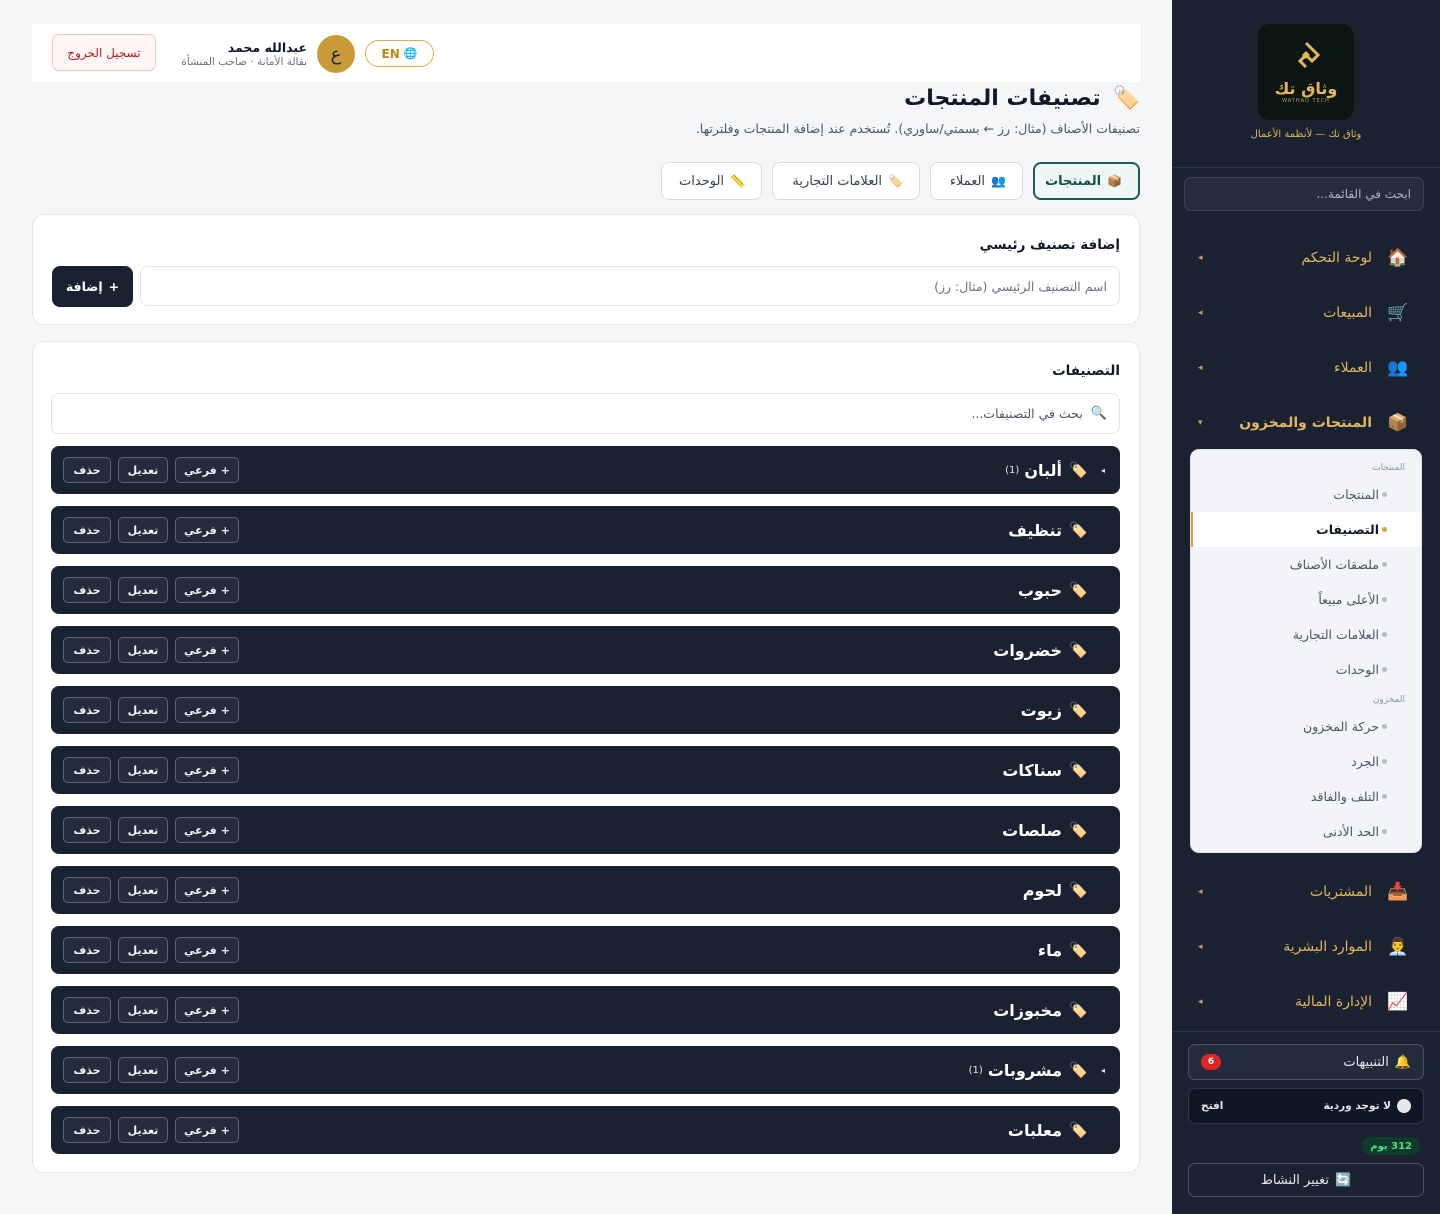 The height and width of the screenshot is (1214, 1440). What do you see at coordinates (1304, 368) in the screenshot?
I see `nav-item-customers: 👥 العملاء ◂` at bounding box center [1304, 368].